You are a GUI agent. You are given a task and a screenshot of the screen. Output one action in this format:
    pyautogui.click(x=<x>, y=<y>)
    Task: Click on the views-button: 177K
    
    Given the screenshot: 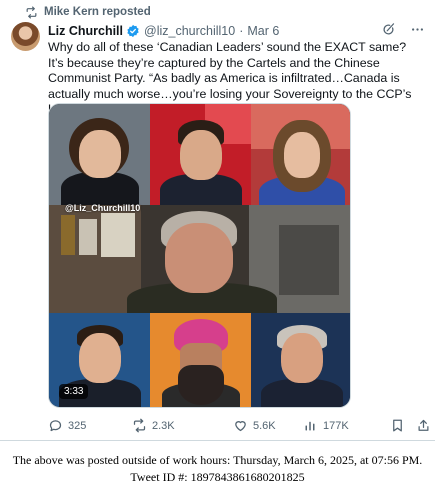 What is the action you would take?
    pyautogui.click(x=326, y=425)
    